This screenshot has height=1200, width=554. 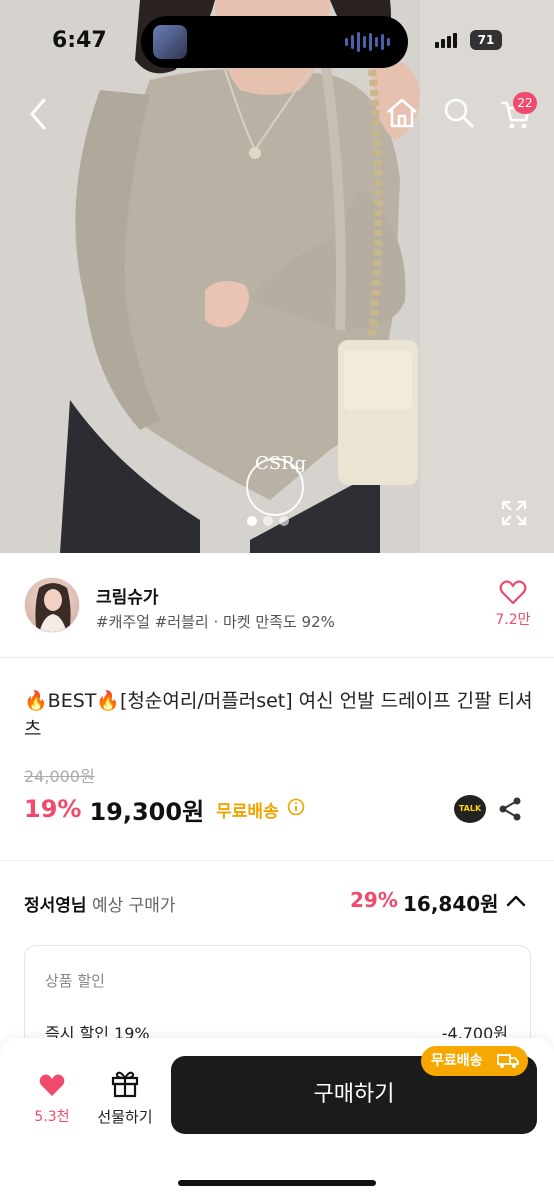 I want to click on watermark-text: CSRg, so click(x=281, y=463).